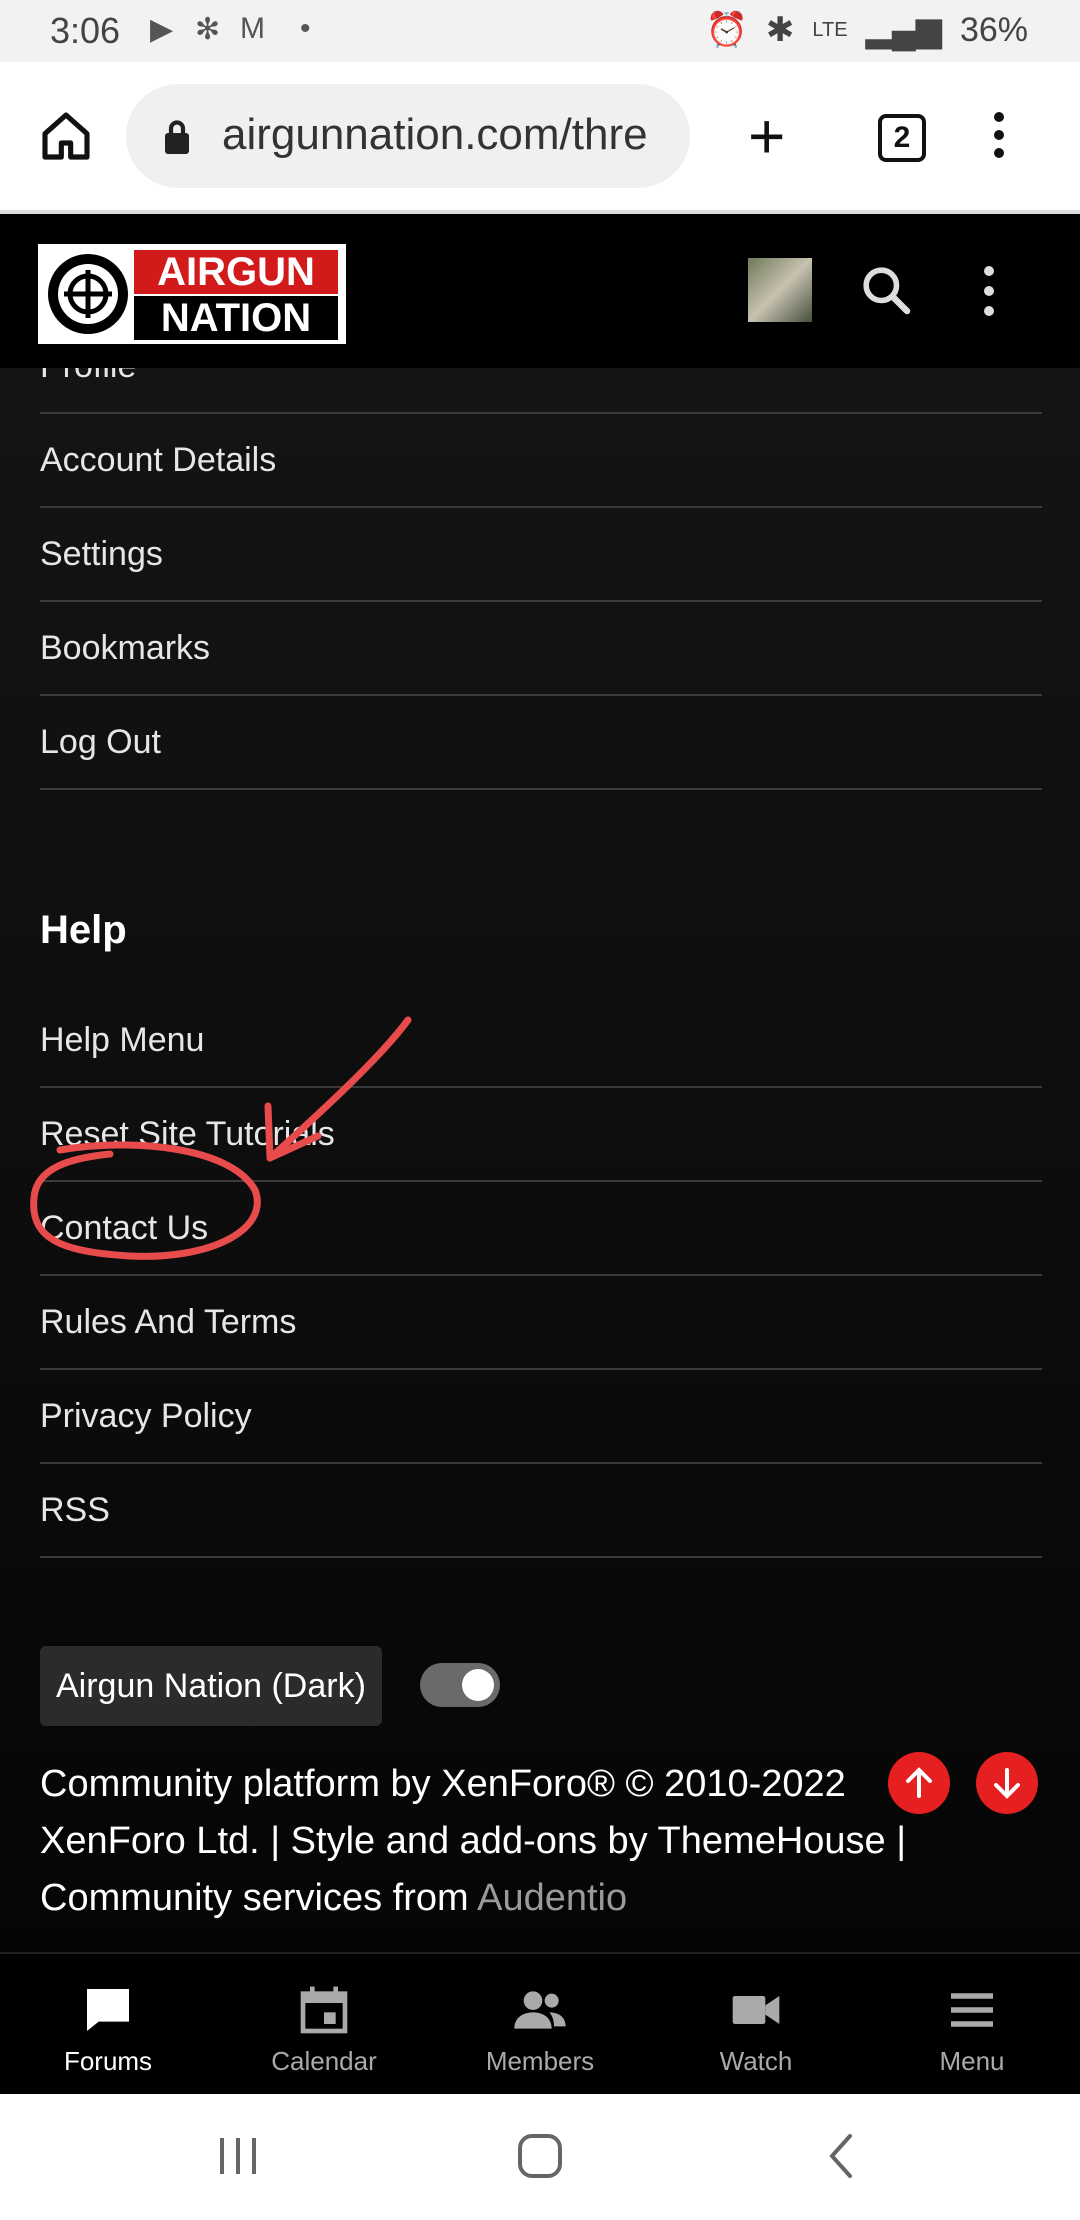 The width and height of the screenshot is (1080, 2220). I want to click on status-bar: 3:06 ▶ ✻ M • ⏰ ✱ LTE ▂▄▆ 36%, so click(540, 31).